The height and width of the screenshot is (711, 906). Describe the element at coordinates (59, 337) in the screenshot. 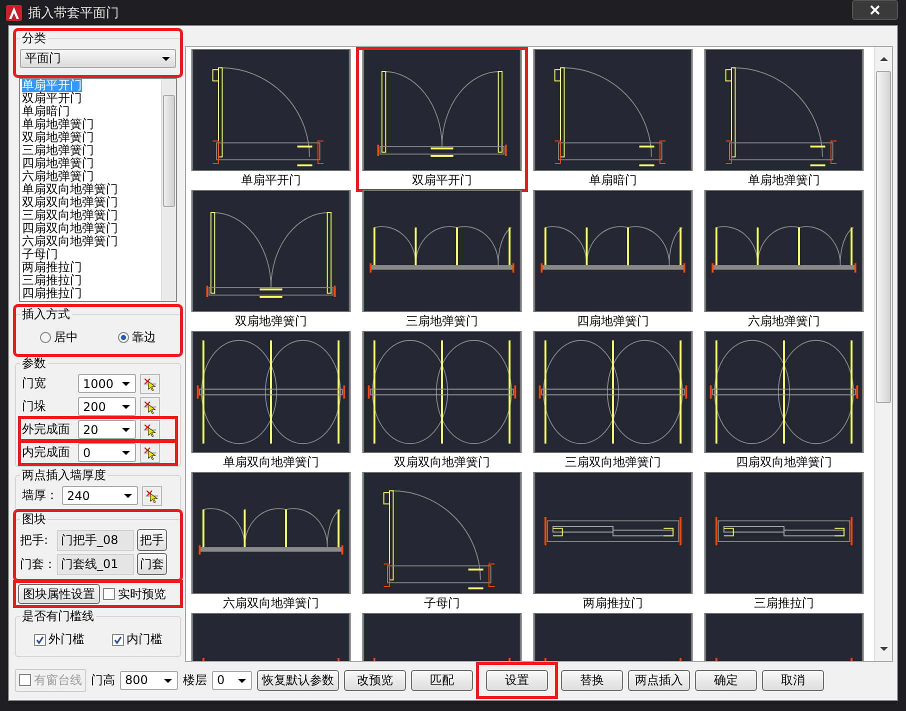

I see `radio-option: 居中` at that location.